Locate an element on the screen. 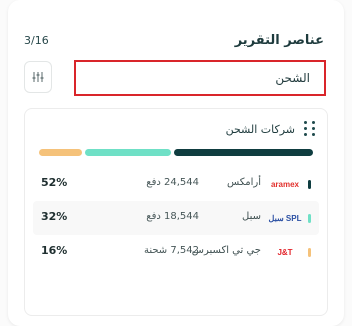 The width and height of the screenshot is (352, 326). jt-express-logo: J&T is located at coordinates (285, 252).